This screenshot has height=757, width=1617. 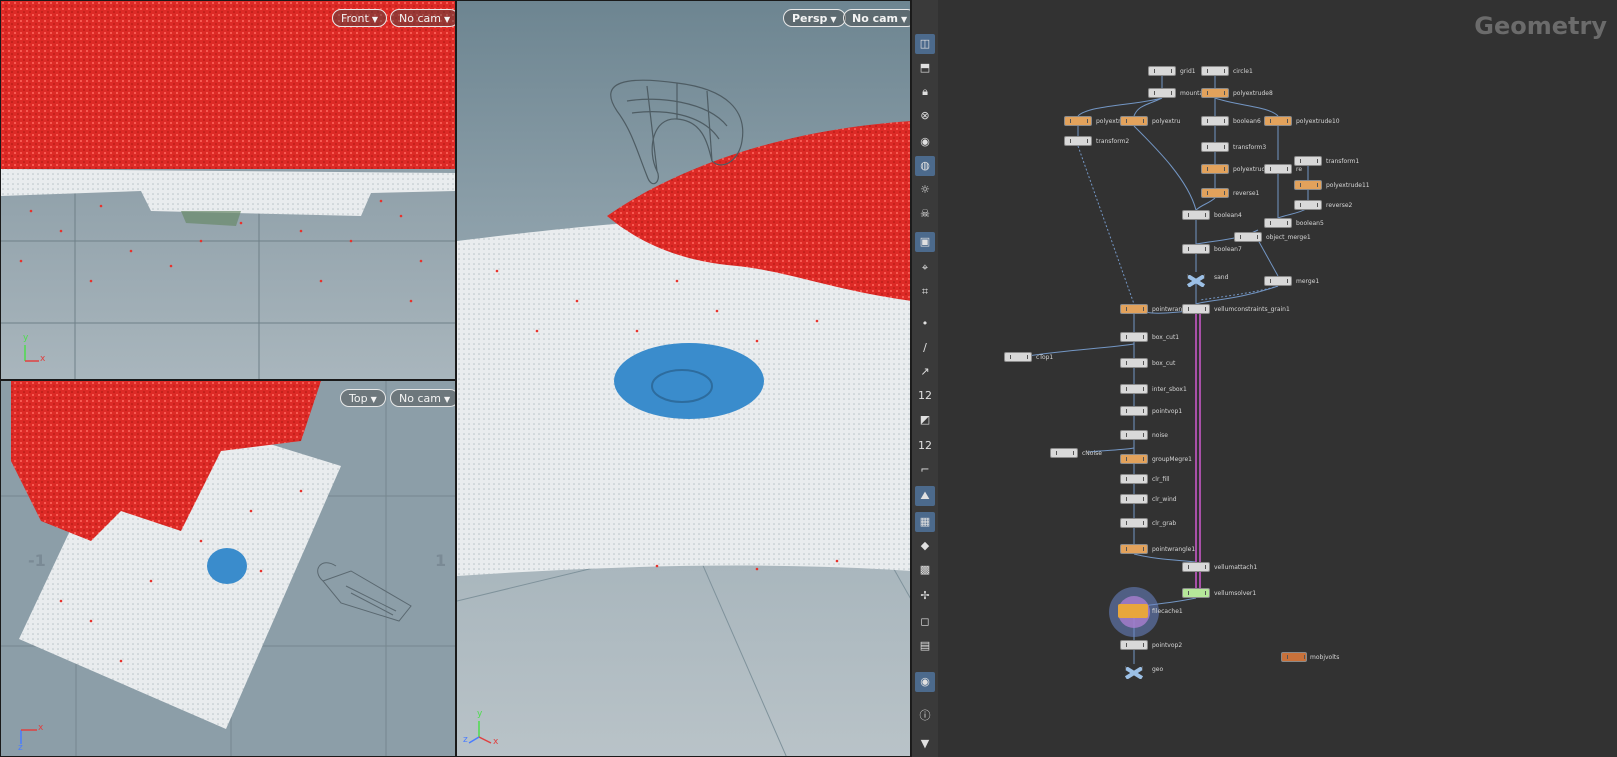 I want to click on info-icon: ⓘ, so click(x=925, y=716).